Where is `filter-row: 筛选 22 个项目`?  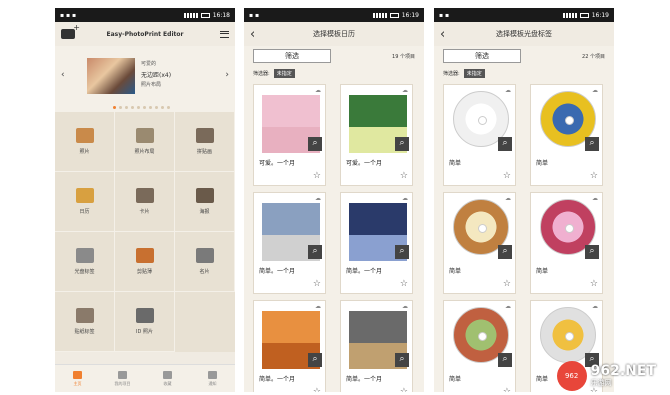 filter-row: 筛选 22 个项目 is located at coordinates (524, 56).